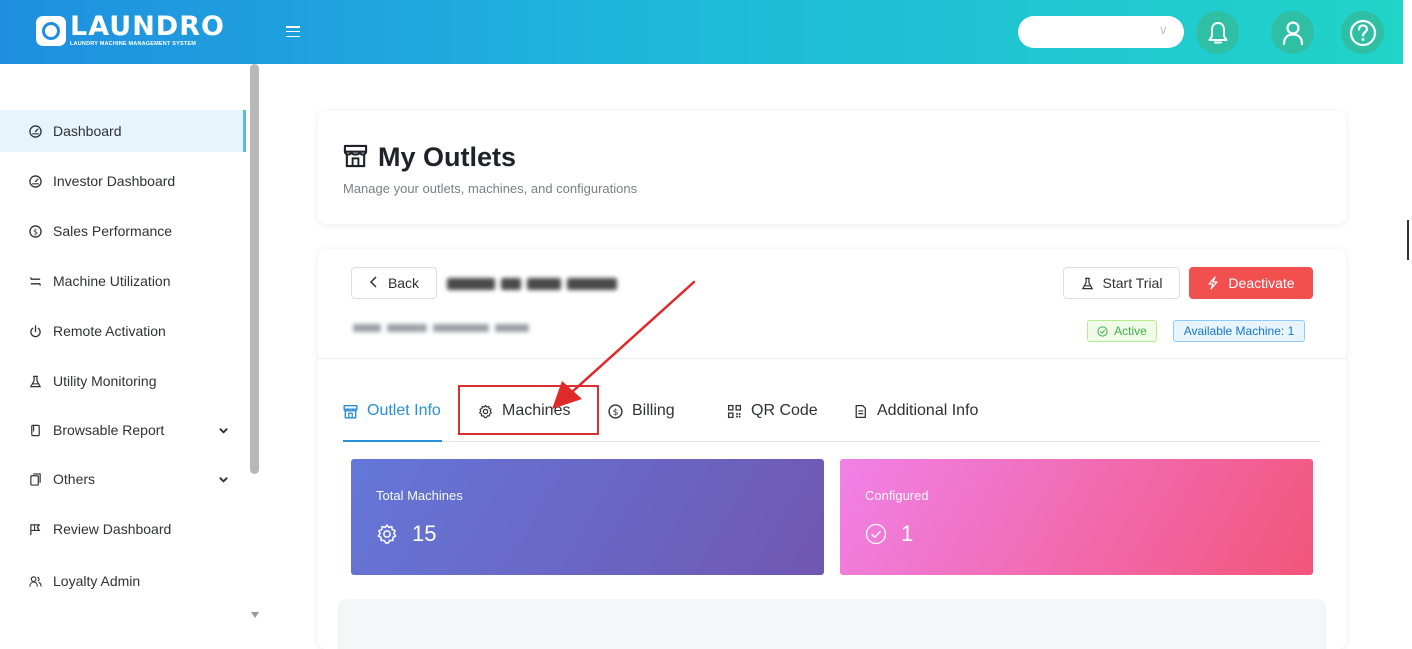 Image resolution: width=1412 pixels, height=649 pixels. Describe the element at coordinates (1132, 283) in the screenshot. I see `start-trial-label: Start Trial` at that location.